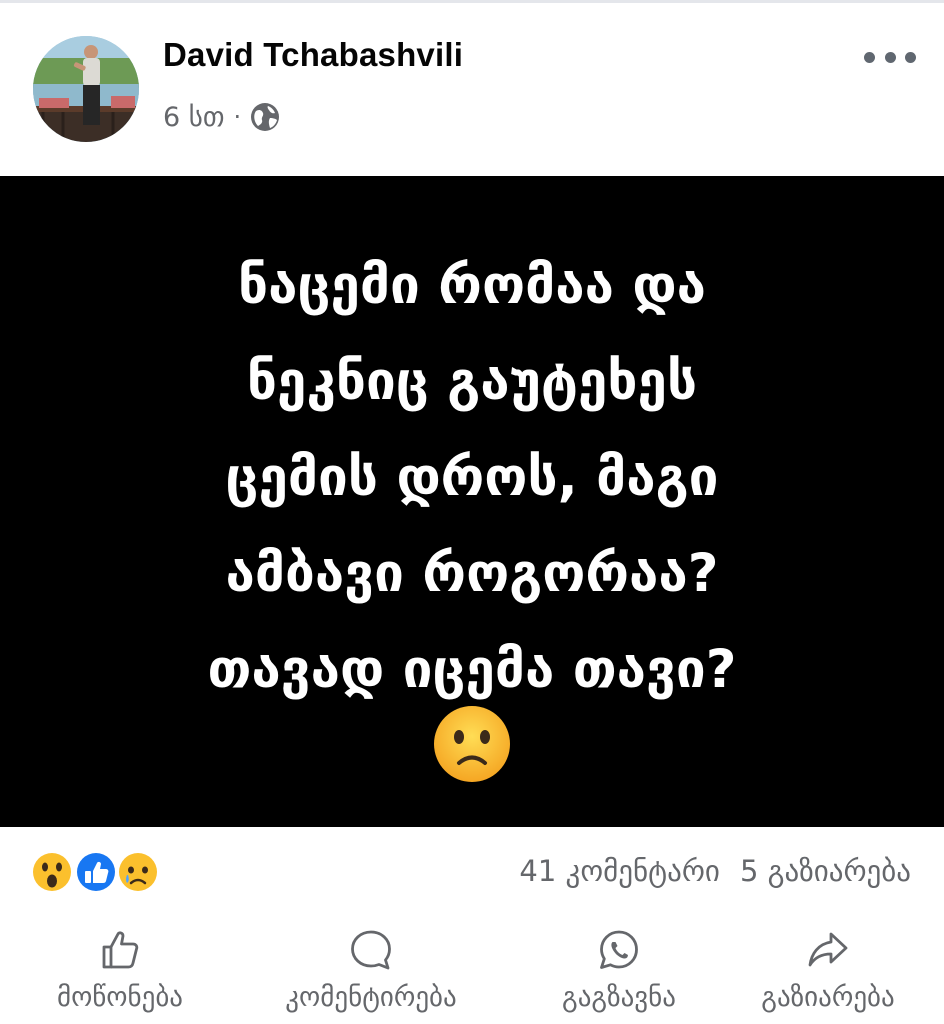 This screenshot has height=1024, width=944. I want to click on more-options-icon, so click(890, 57).